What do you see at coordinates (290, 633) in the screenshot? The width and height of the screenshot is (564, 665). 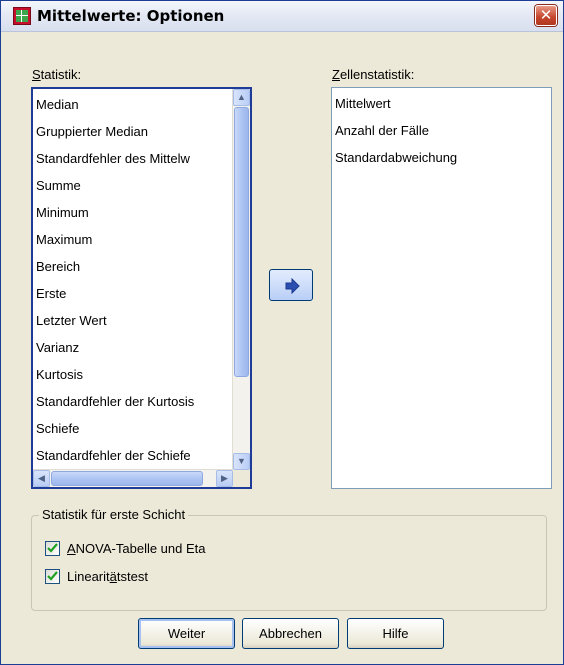 I see `abbrechen-button: Abbrechen` at bounding box center [290, 633].